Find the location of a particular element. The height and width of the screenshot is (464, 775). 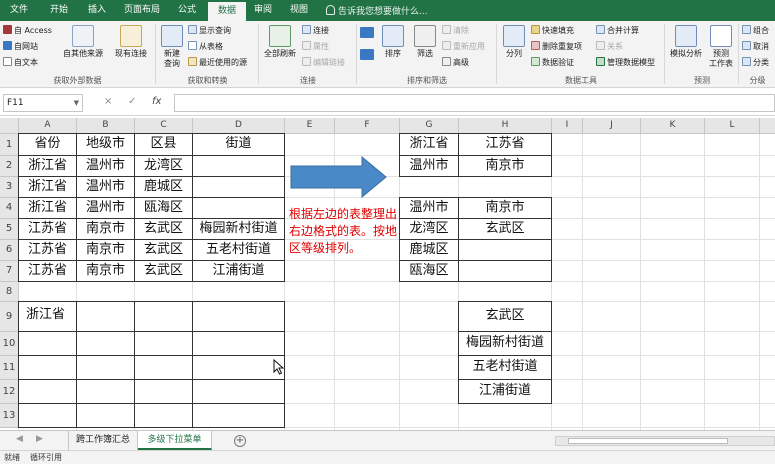

table-cell is located at coordinates (239, 187).